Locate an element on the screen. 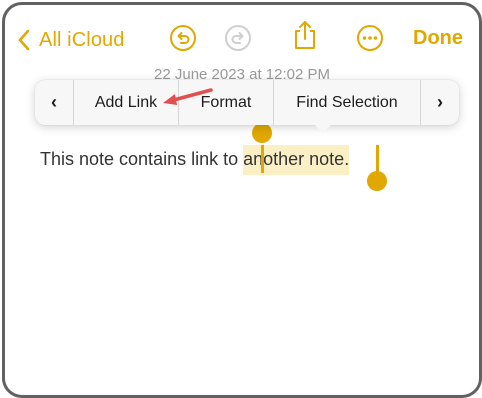 The height and width of the screenshot is (398, 482). annotation-arrow-icon is located at coordinates (188, 98).